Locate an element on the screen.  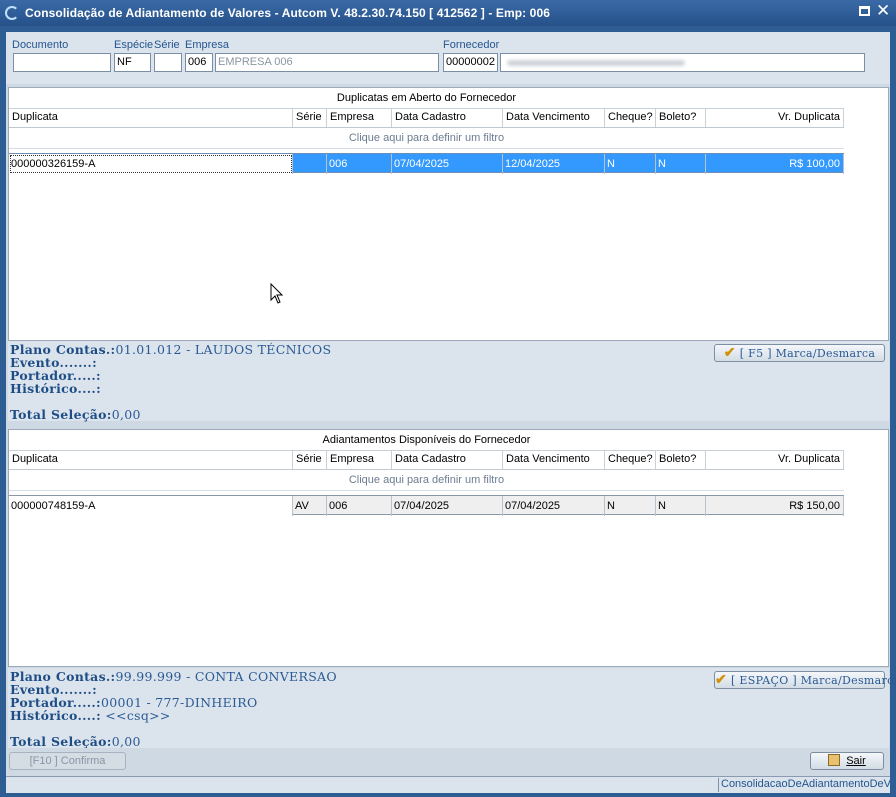
serie-input is located at coordinates (168, 62).